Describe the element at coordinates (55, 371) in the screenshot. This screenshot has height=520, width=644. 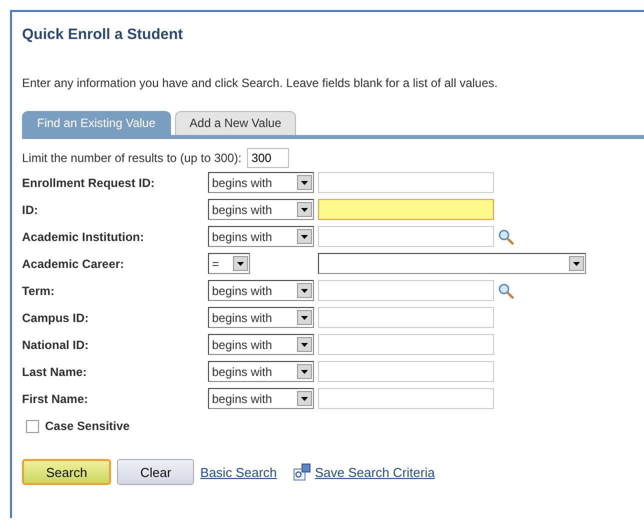
I see `field-label: Last Name:` at that location.